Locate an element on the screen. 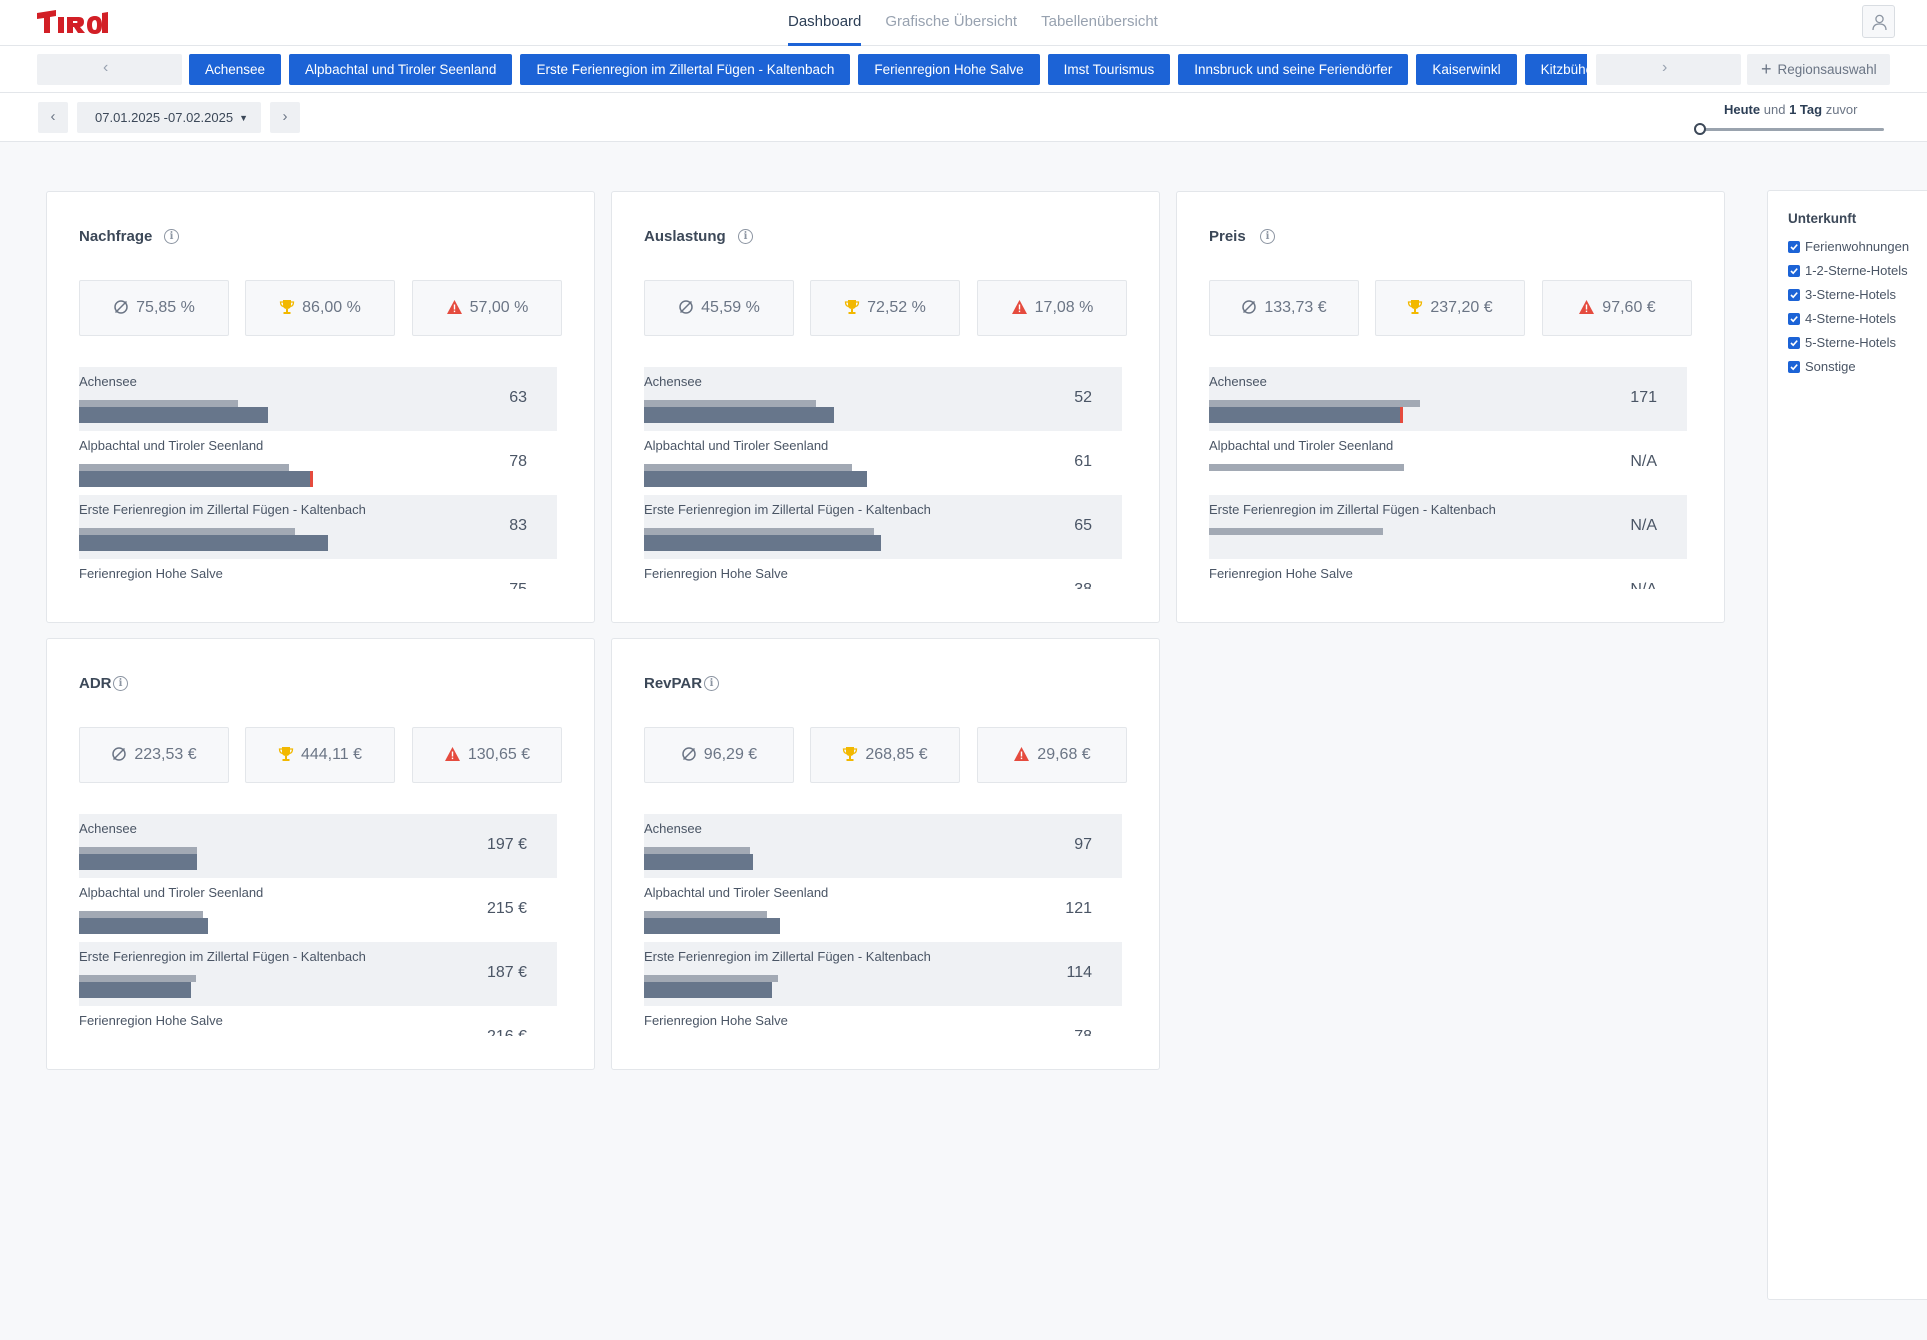 The image size is (1927, 1340). tab-grafische-uebersicht: Grafische Übersicht is located at coordinates (951, 23).